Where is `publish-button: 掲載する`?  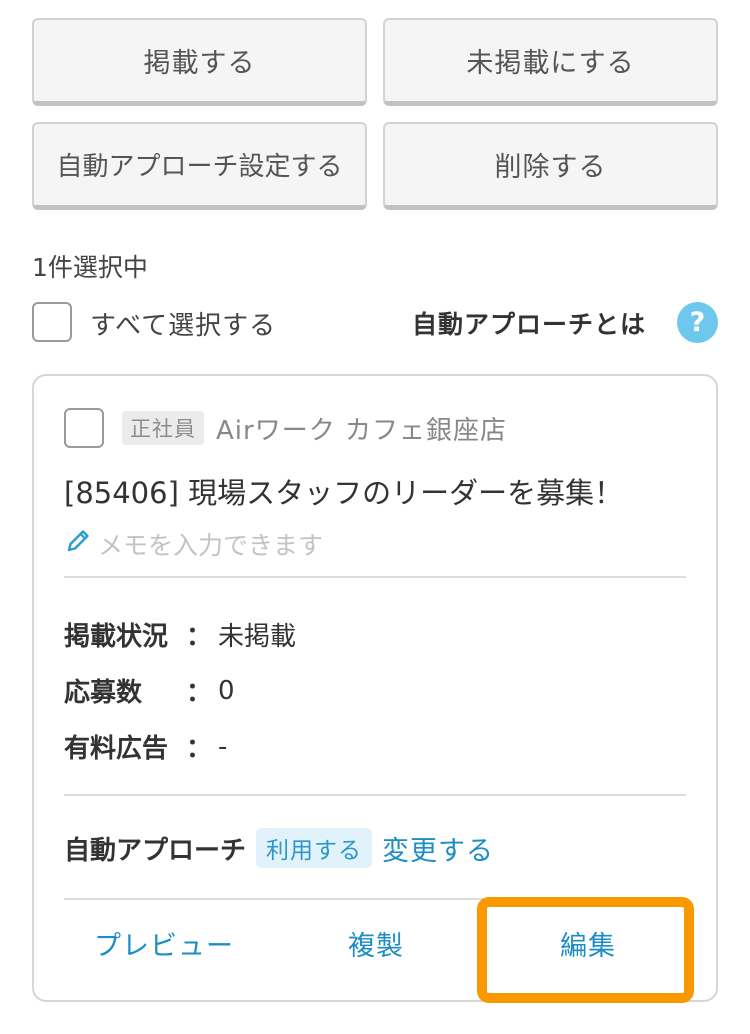 publish-button: 掲載する is located at coordinates (199, 62).